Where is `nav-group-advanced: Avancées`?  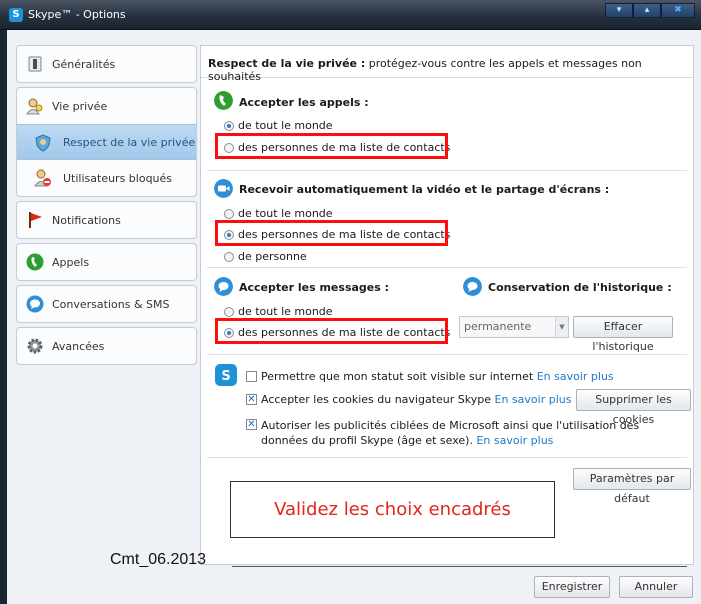 nav-group-advanced: Avancées is located at coordinates (106, 346).